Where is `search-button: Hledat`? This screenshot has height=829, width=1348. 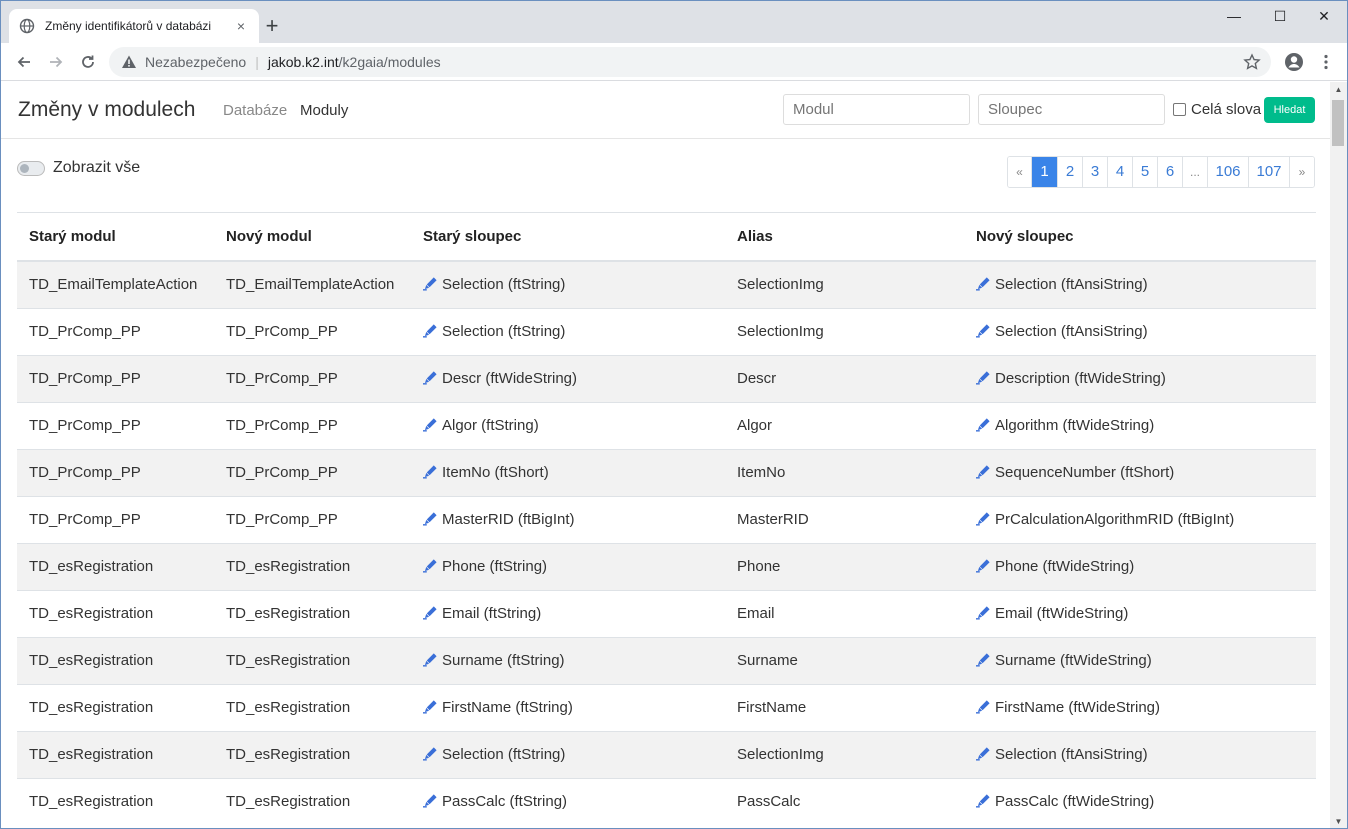 search-button: Hledat is located at coordinates (1289, 110).